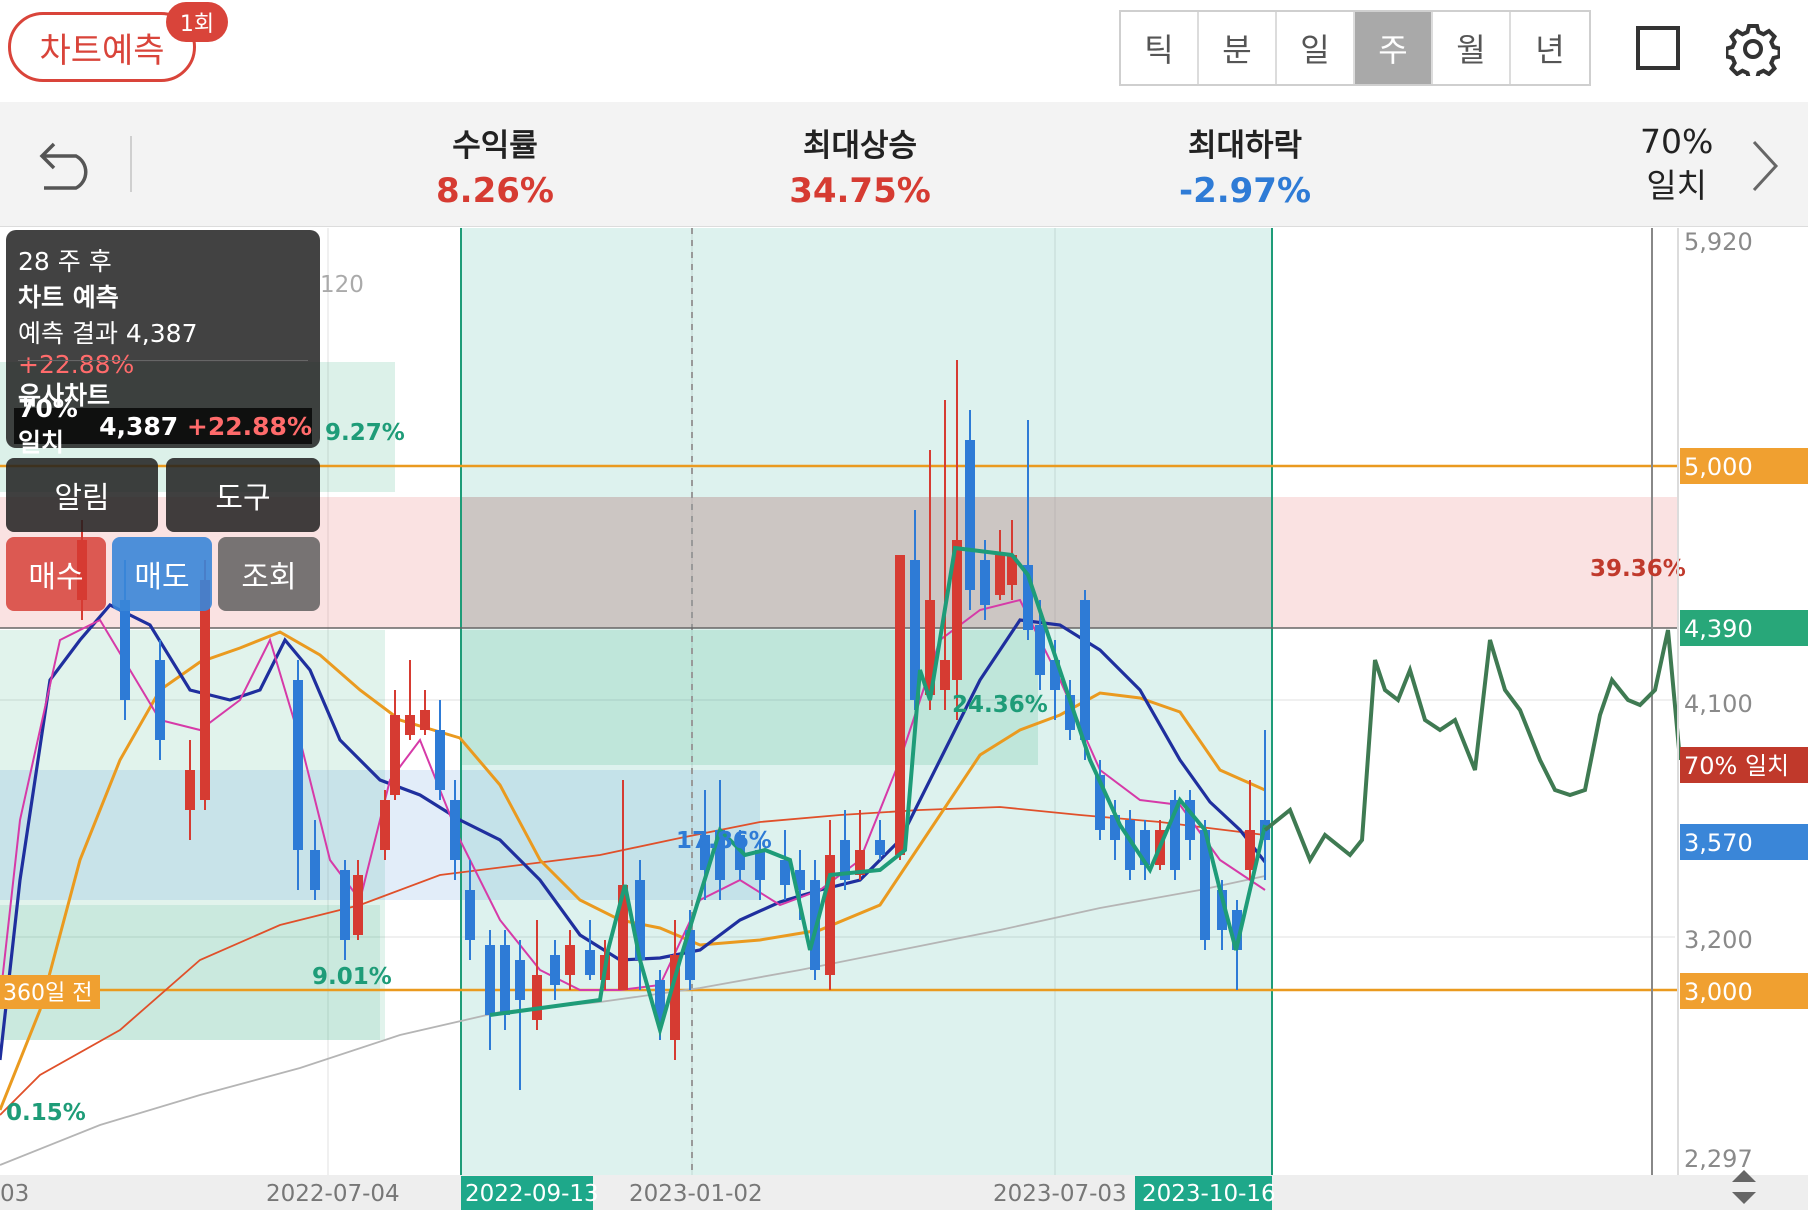 This screenshot has width=1808, height=1210. I want to click on overlap-zone, so click(866, 562).